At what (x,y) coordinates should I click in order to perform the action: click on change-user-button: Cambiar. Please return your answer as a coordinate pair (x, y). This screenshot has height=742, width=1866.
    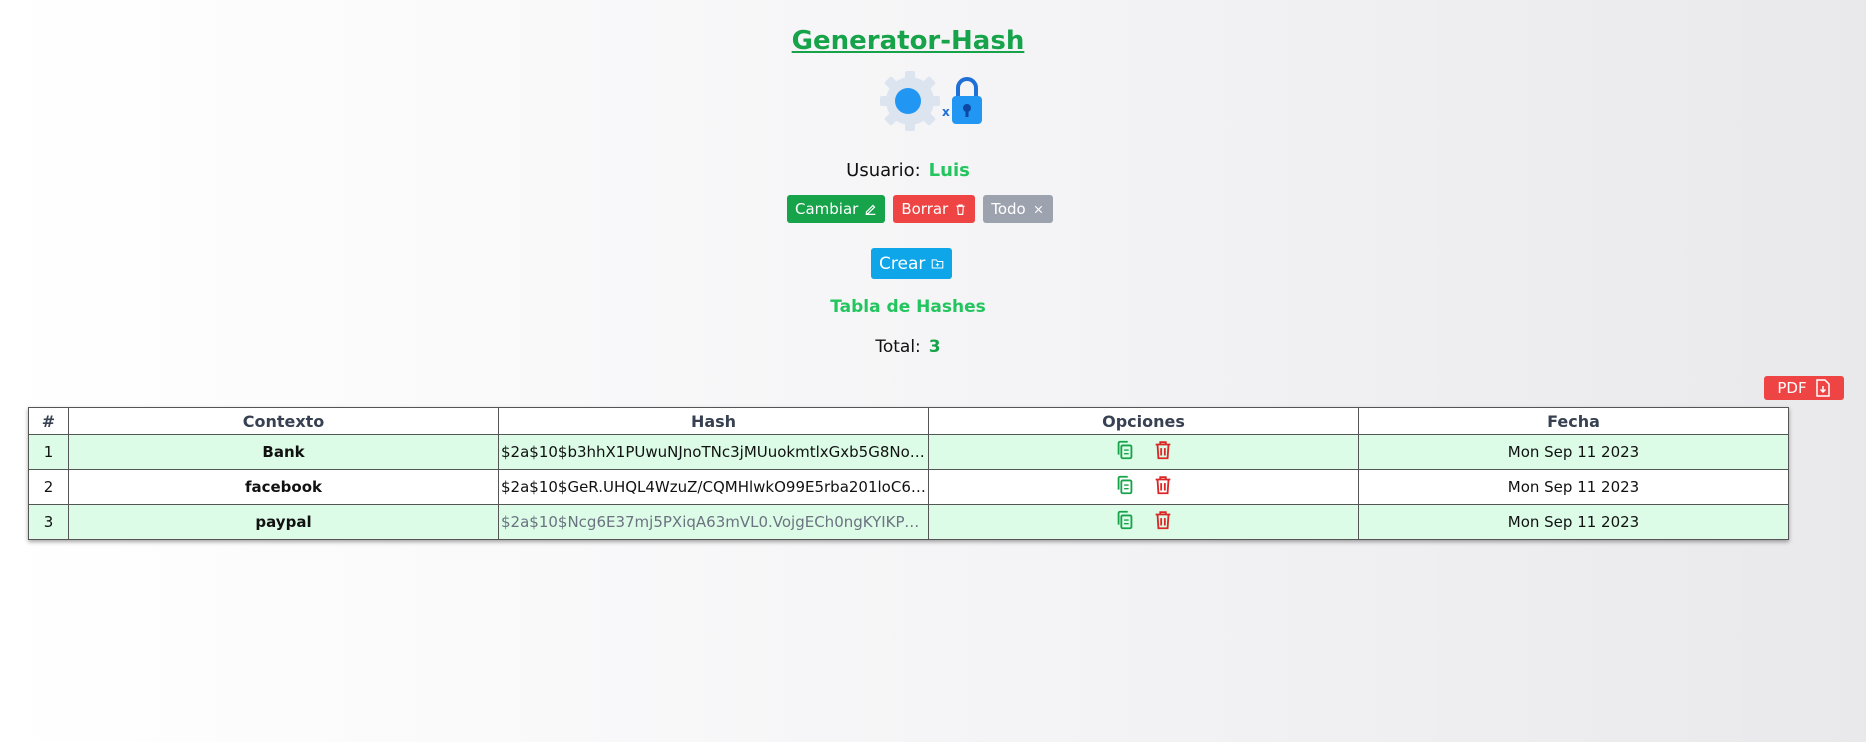
    Looking at the image, I should click on (836, 209).